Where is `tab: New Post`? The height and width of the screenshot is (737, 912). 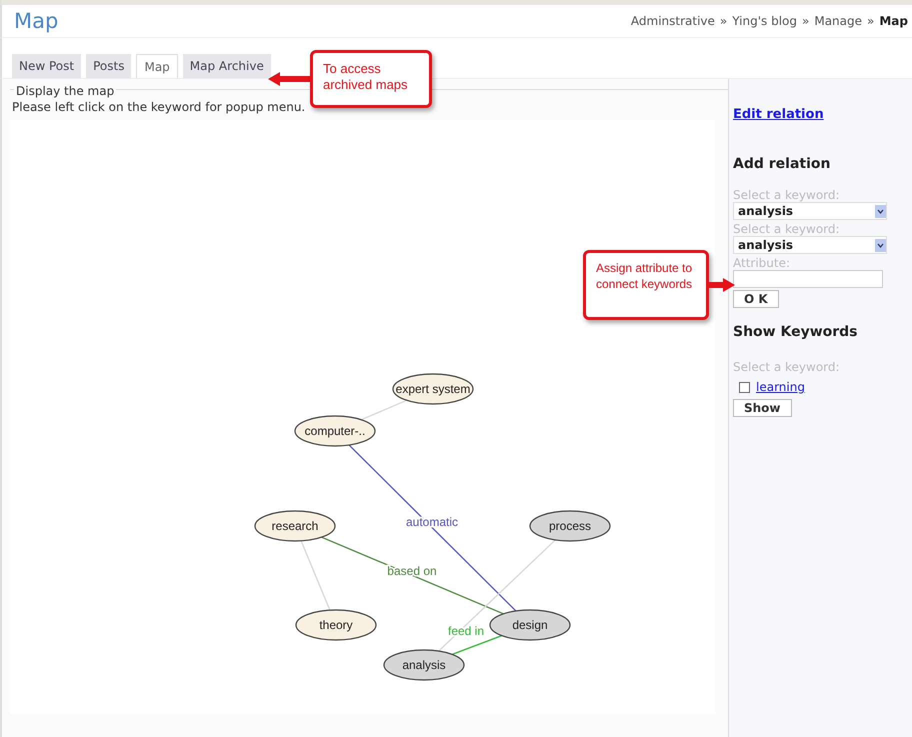
tab: New Post is located at coordinates (47, 66).